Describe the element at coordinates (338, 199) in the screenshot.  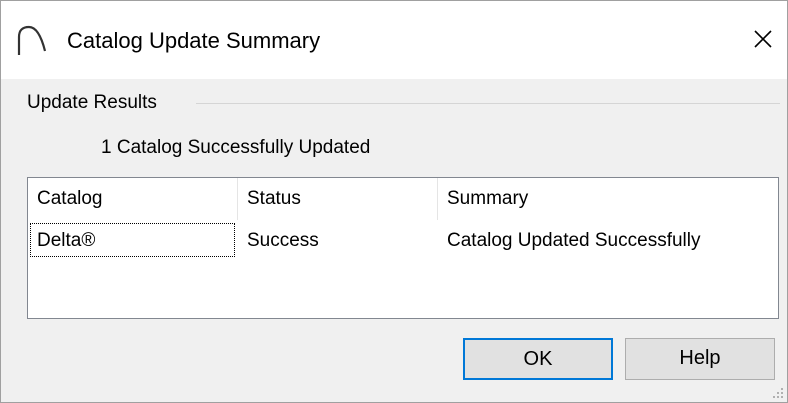
I see `column-header-status: Status` at that location.